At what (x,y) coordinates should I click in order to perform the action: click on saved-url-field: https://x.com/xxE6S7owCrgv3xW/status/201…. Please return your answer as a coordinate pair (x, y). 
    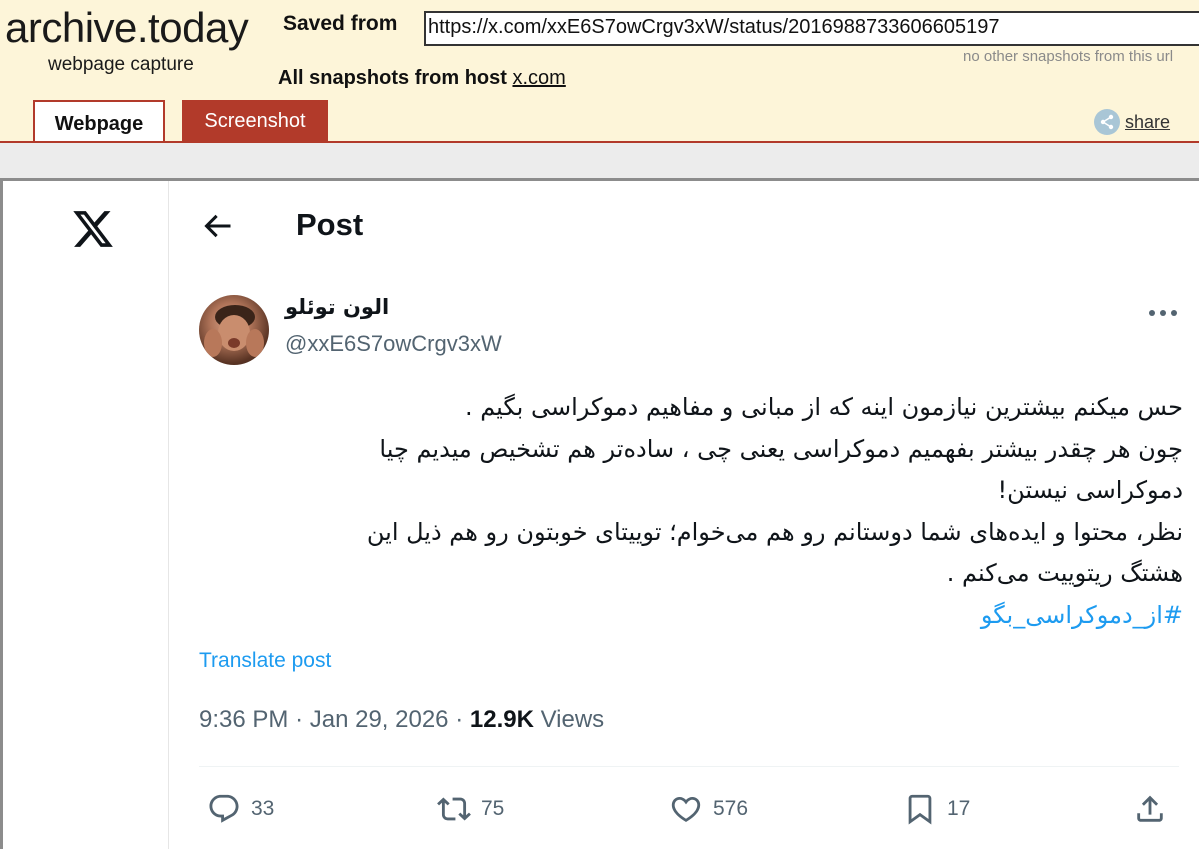
    Looking at the image, I should click on (811, 28).